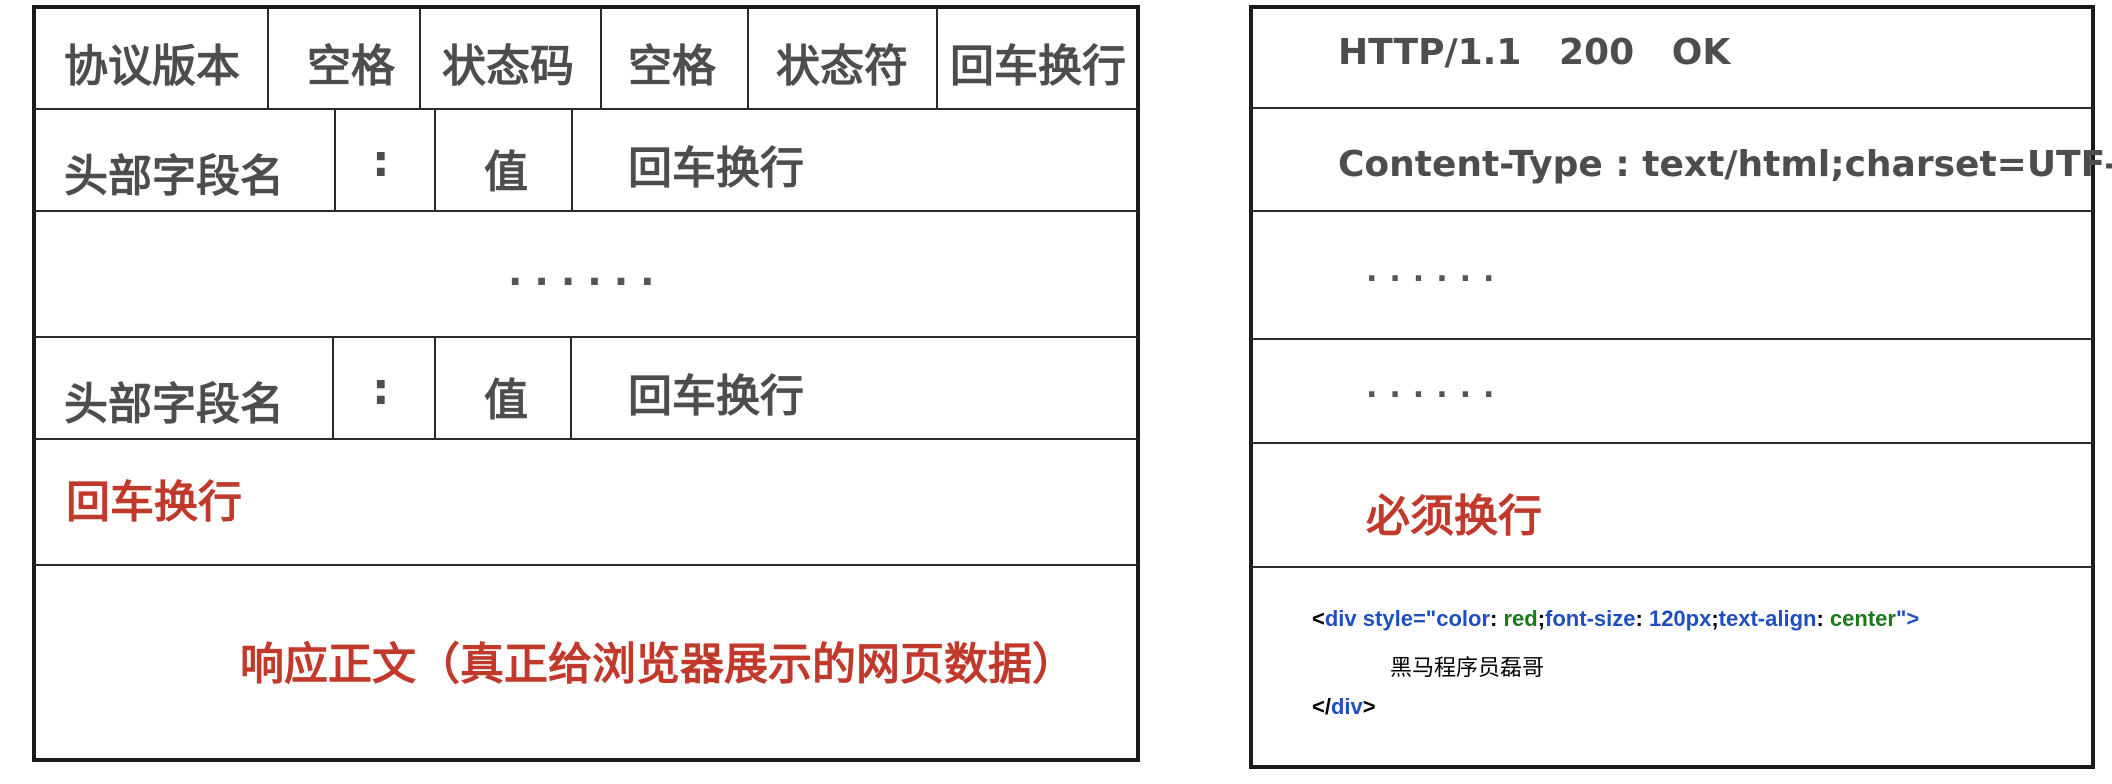 The width and height of the screenshot is (2112, 784). I want to click on status-line-status-text: 状态符, so click(842, 66).